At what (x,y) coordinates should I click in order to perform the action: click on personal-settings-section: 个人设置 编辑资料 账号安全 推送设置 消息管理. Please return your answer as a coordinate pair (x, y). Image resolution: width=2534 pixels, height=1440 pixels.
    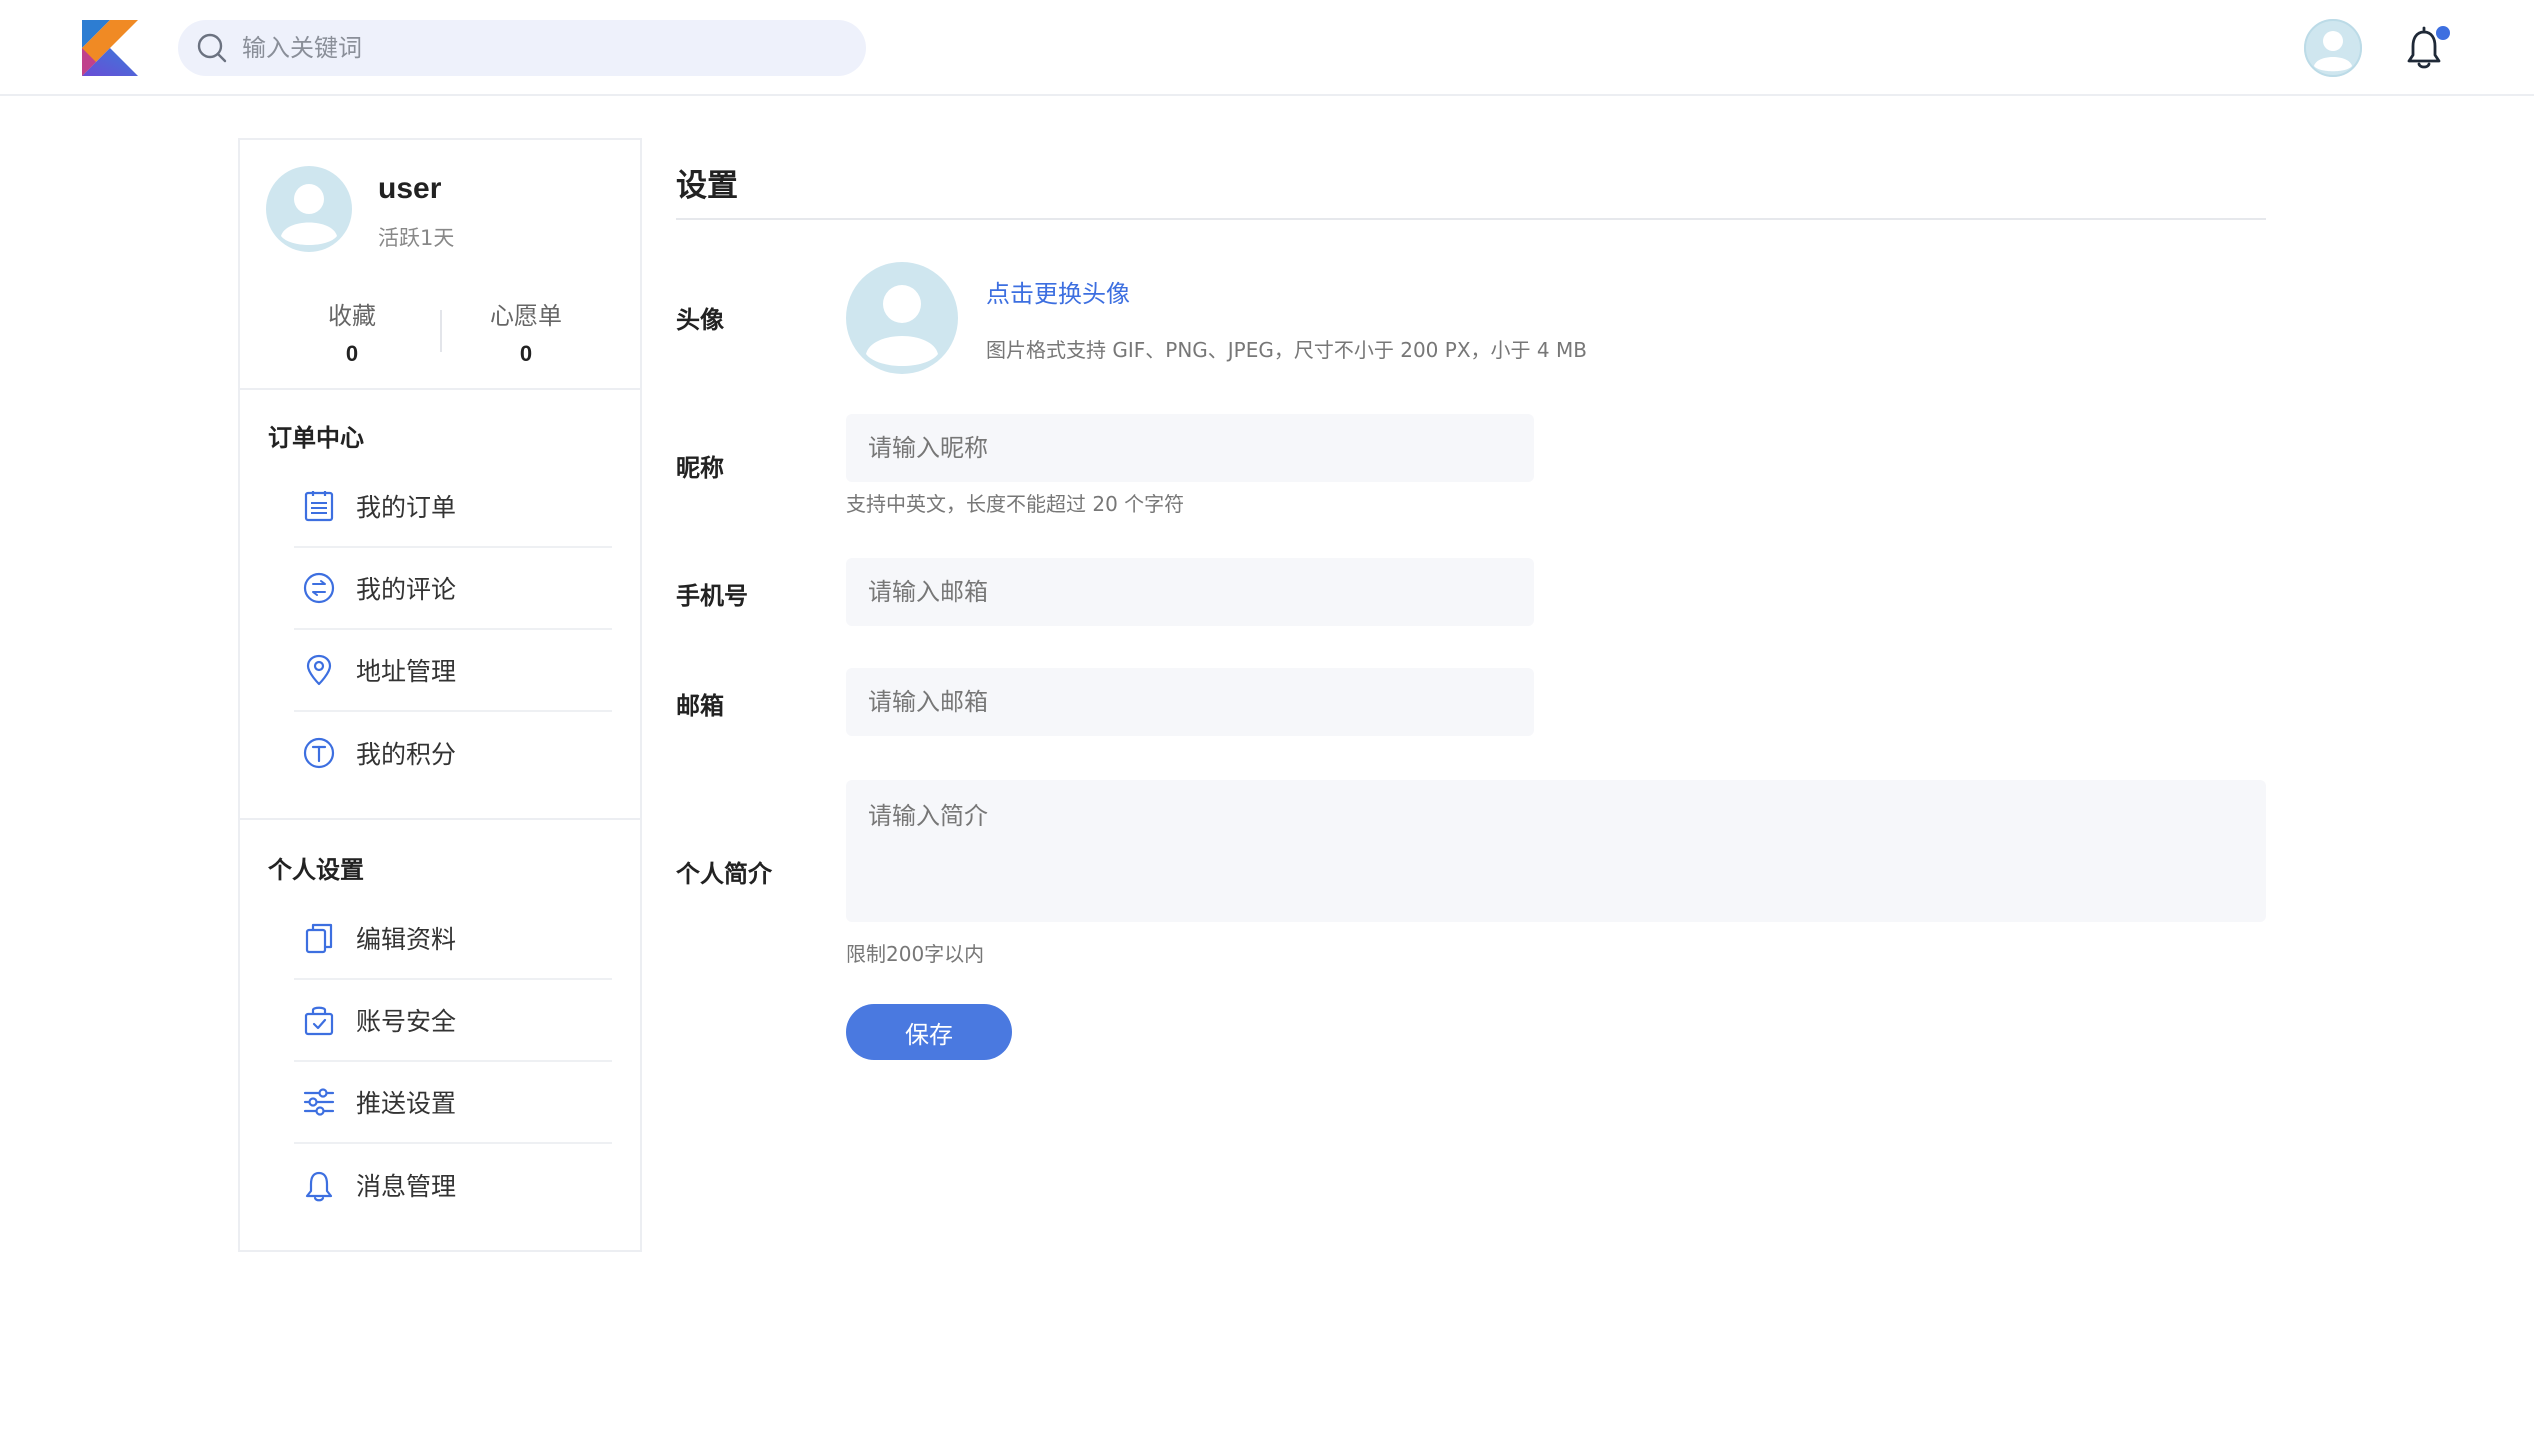
    Looking at the image, I should click on (440, 1036).